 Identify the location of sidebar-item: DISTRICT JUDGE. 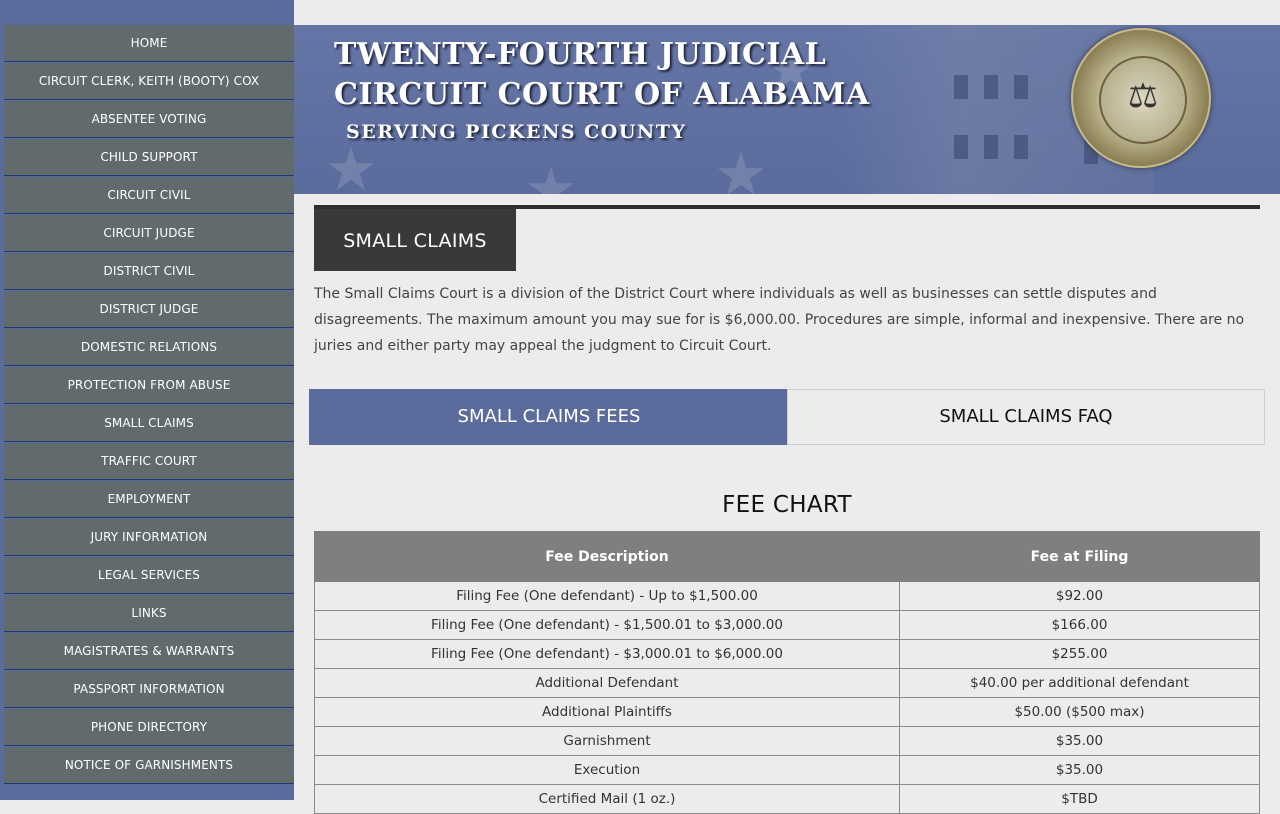
(149, 309).